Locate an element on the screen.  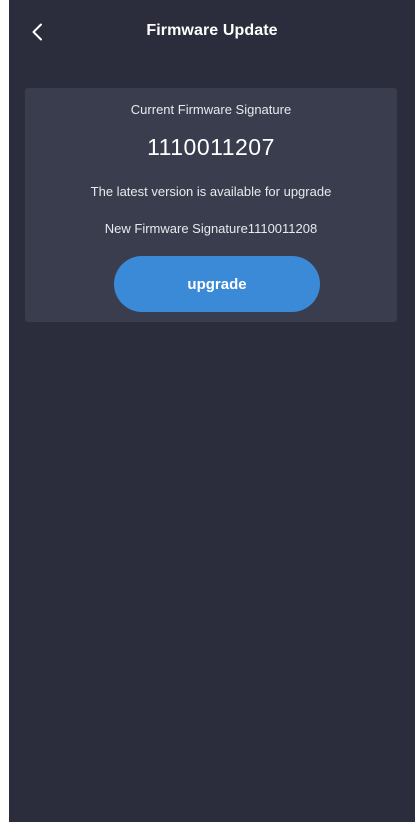
page-title: Firmware Update is located at coordinates (212, 30).